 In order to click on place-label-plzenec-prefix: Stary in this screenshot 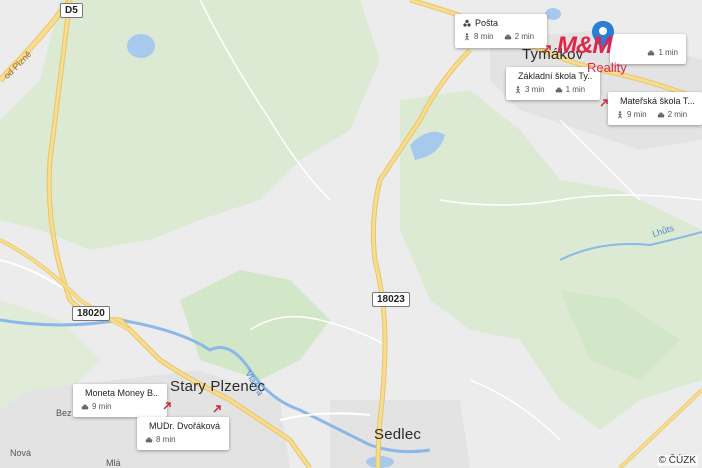, I will do `click(188, 386)`.